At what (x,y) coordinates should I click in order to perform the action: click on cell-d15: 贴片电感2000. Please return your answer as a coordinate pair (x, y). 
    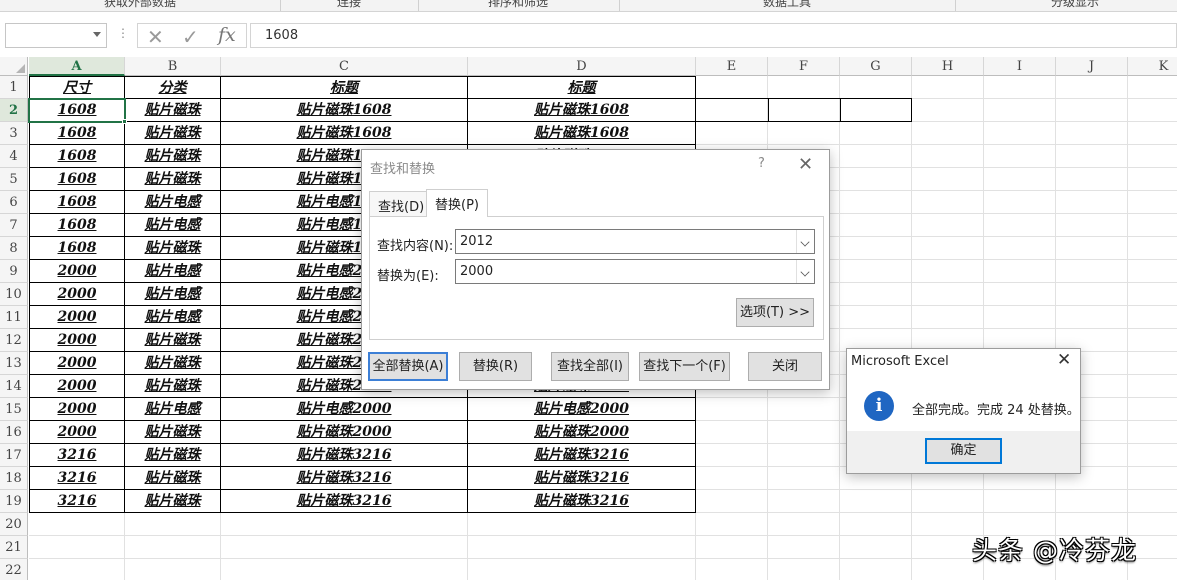
    Looking at the image, I should click on (582, 409).